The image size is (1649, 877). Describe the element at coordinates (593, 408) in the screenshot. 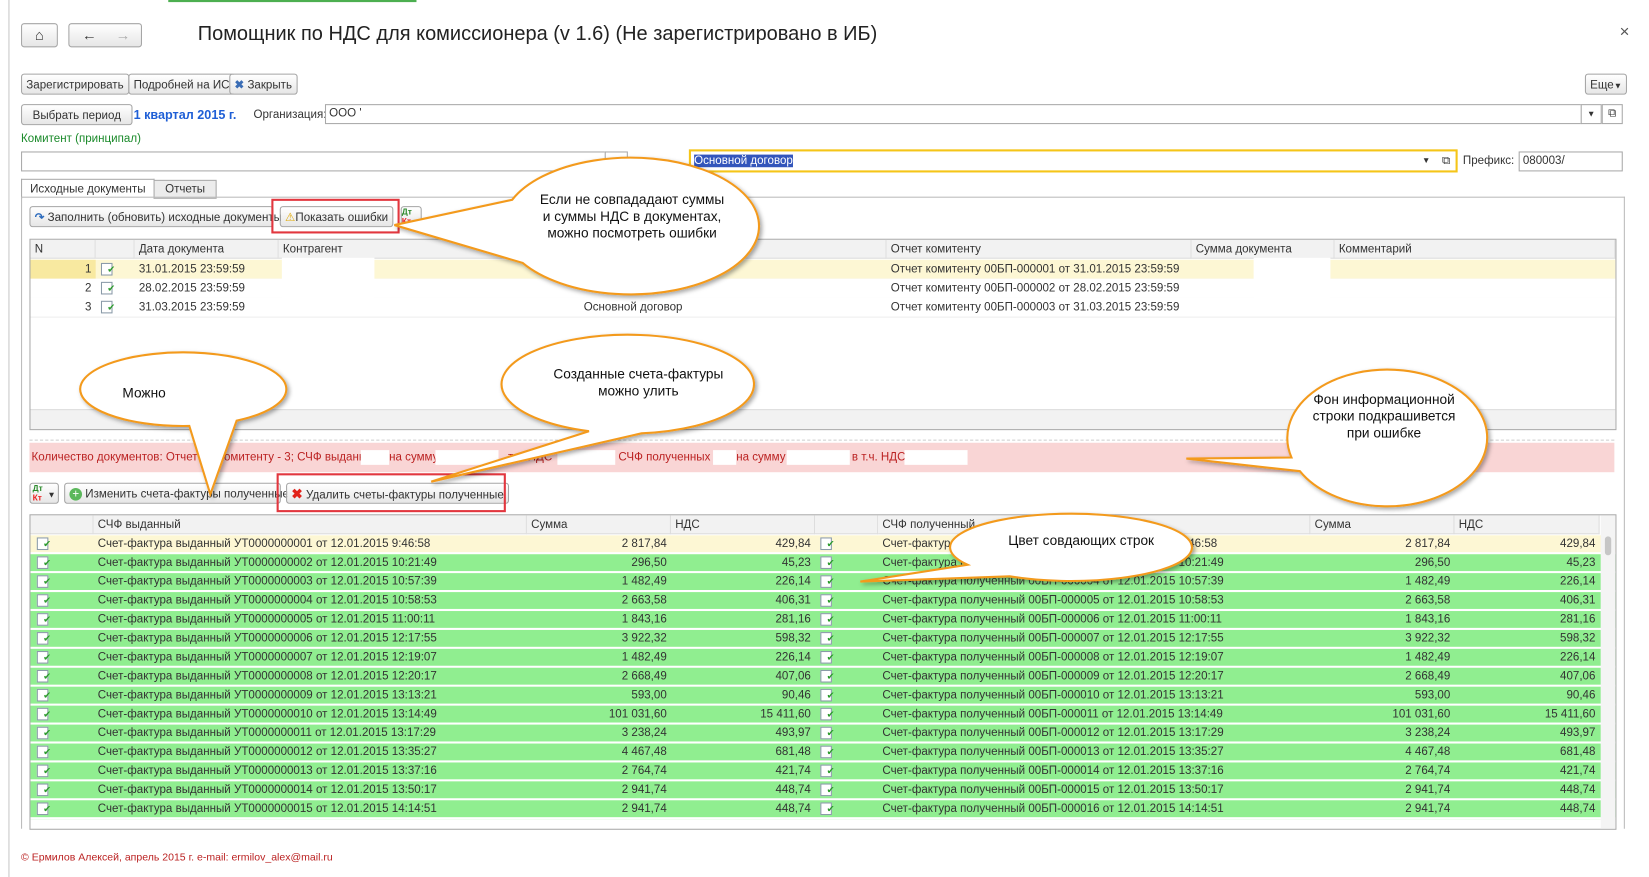

I see `callout-delete-bubble` at that location.